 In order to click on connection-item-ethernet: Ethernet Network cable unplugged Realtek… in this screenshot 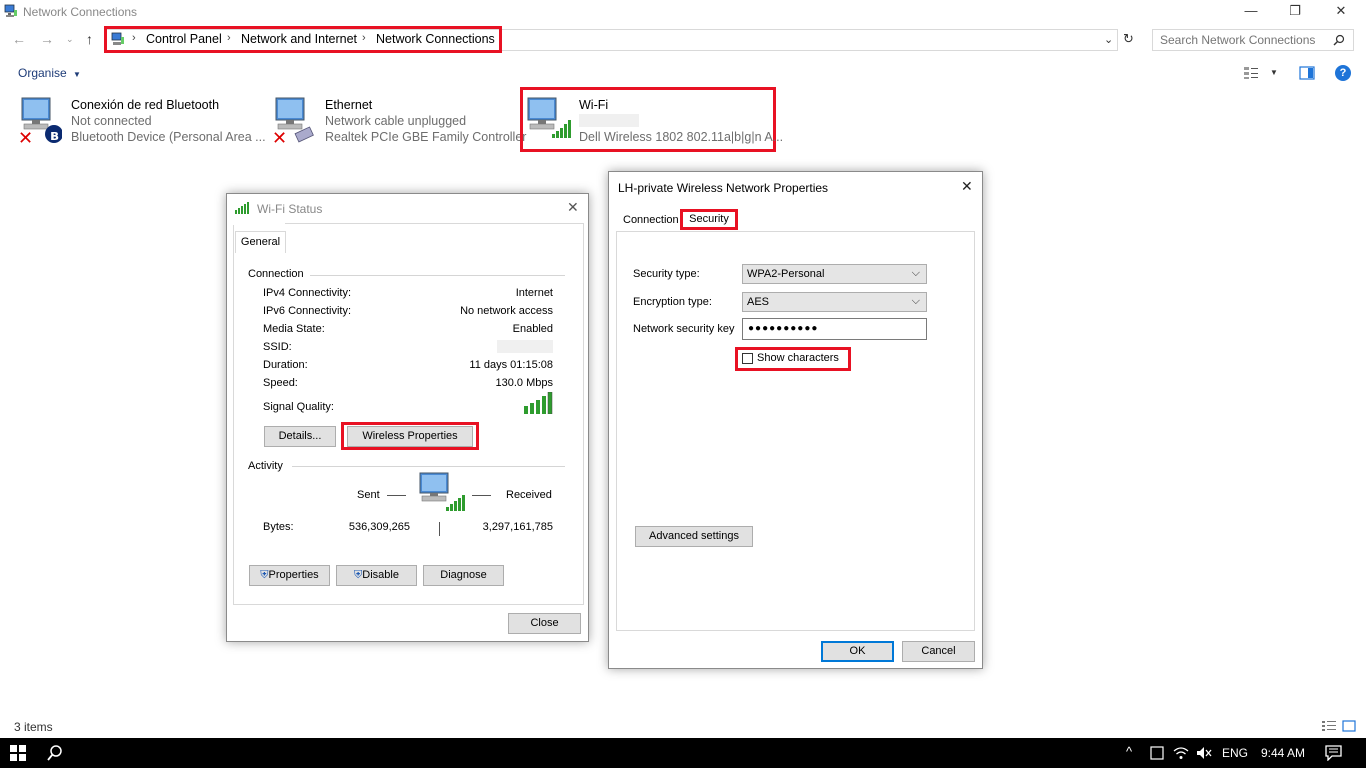, I will do `click(425, 121)`.